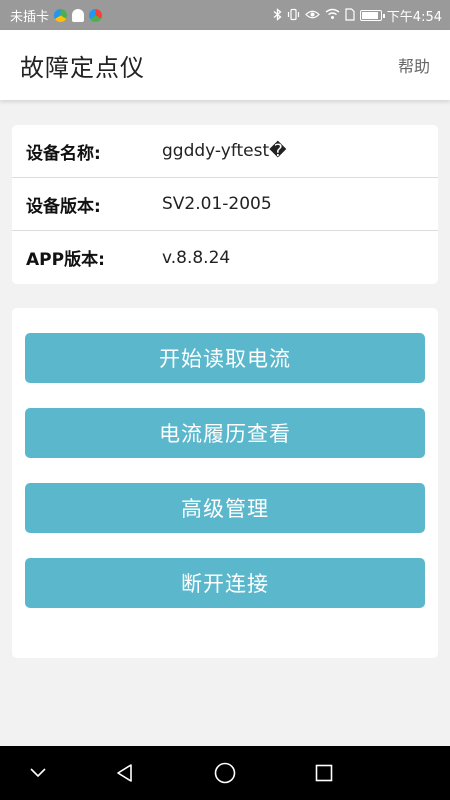 The height and width of the screenshot is (800, 450). What do you see at coordinates (225, 583) in the screenshot?
I see `disconnect-button: 断开连接` at bounding box center [225, 583].